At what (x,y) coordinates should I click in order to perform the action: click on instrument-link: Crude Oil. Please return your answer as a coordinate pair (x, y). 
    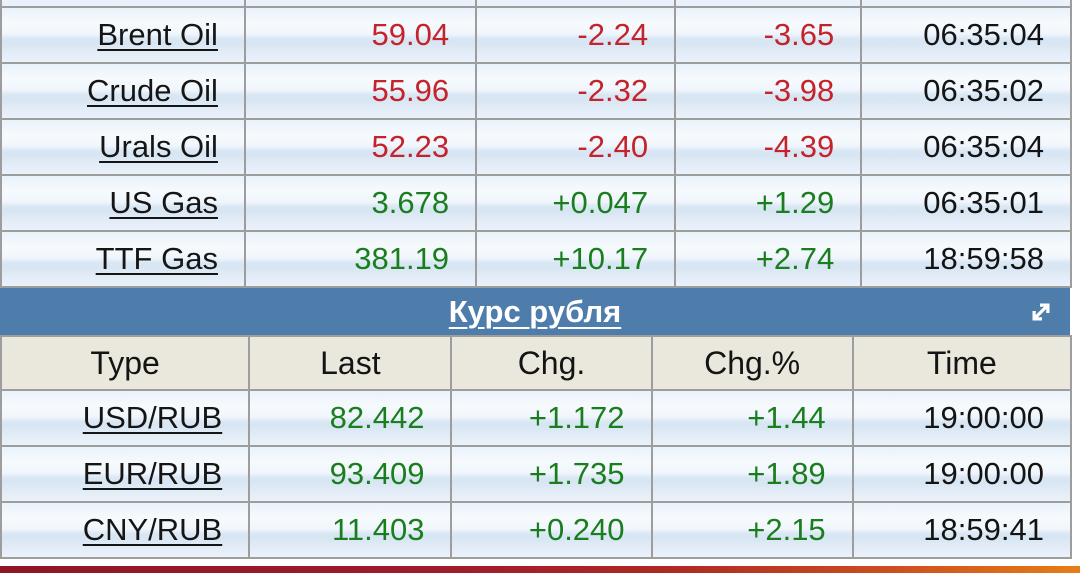
    Looking at the image, I should click on (152, 91).